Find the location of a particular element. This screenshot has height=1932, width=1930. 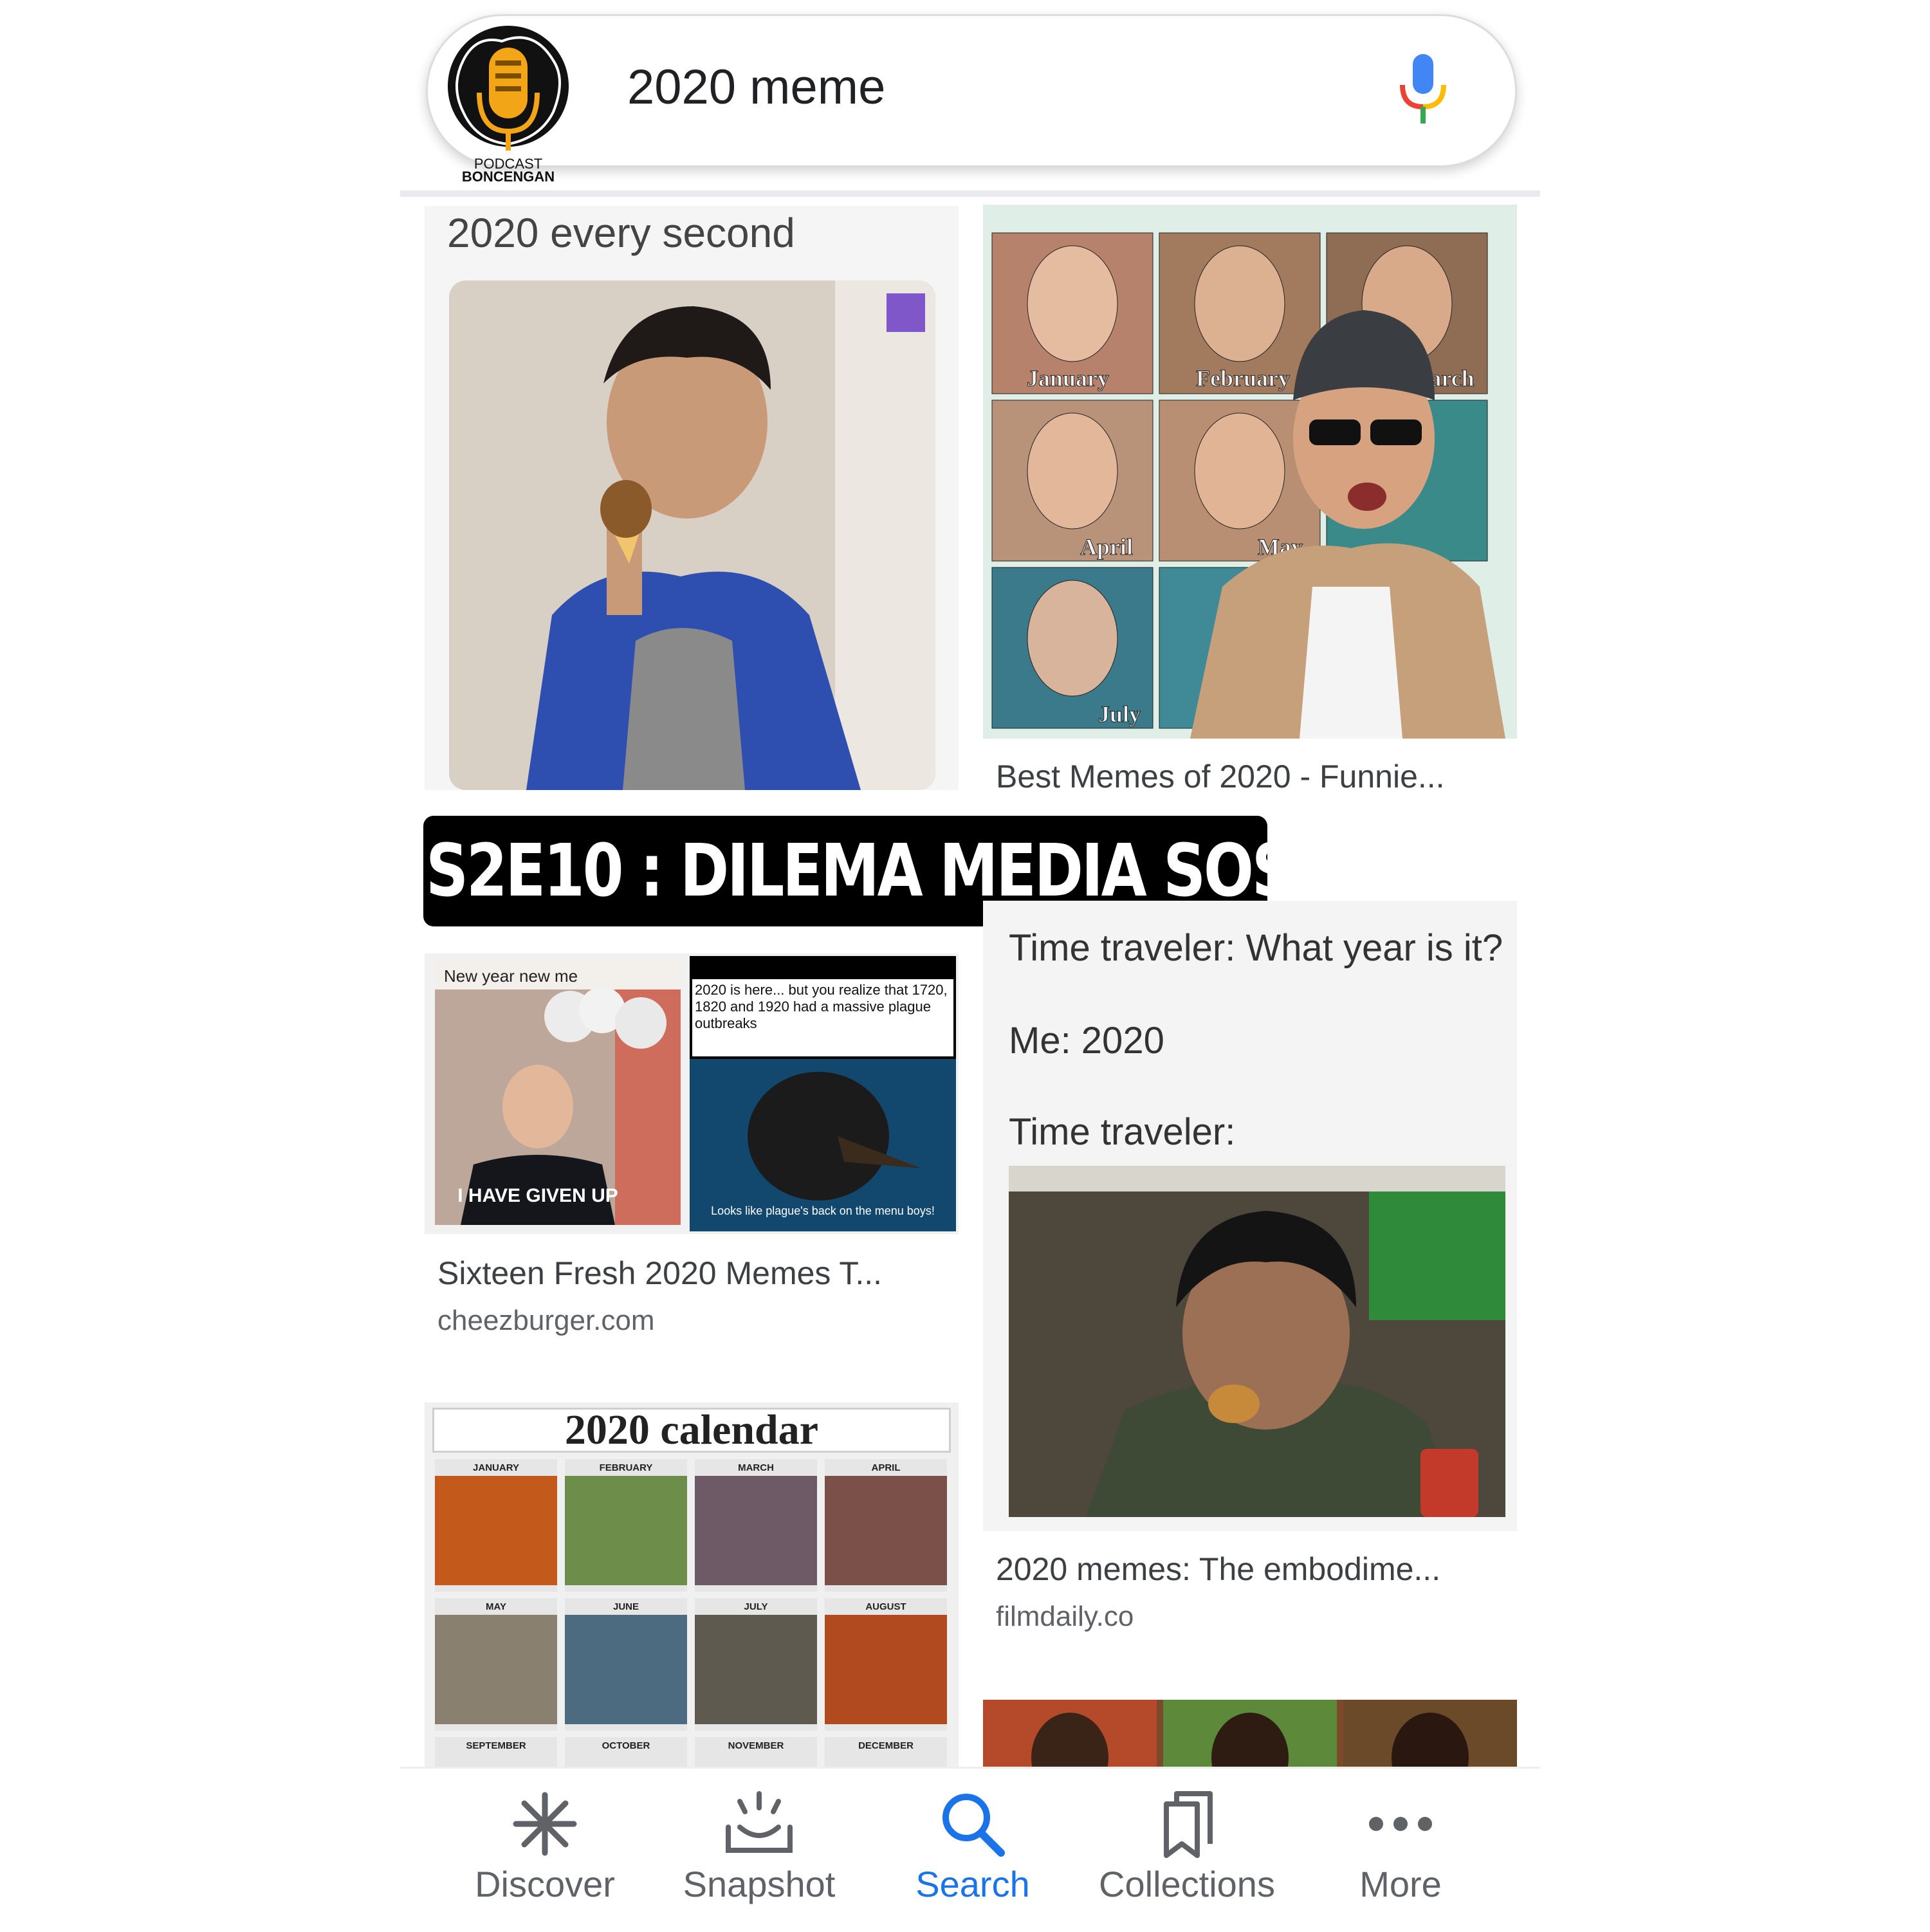

search-icon is located at coordinates (972, 1824).